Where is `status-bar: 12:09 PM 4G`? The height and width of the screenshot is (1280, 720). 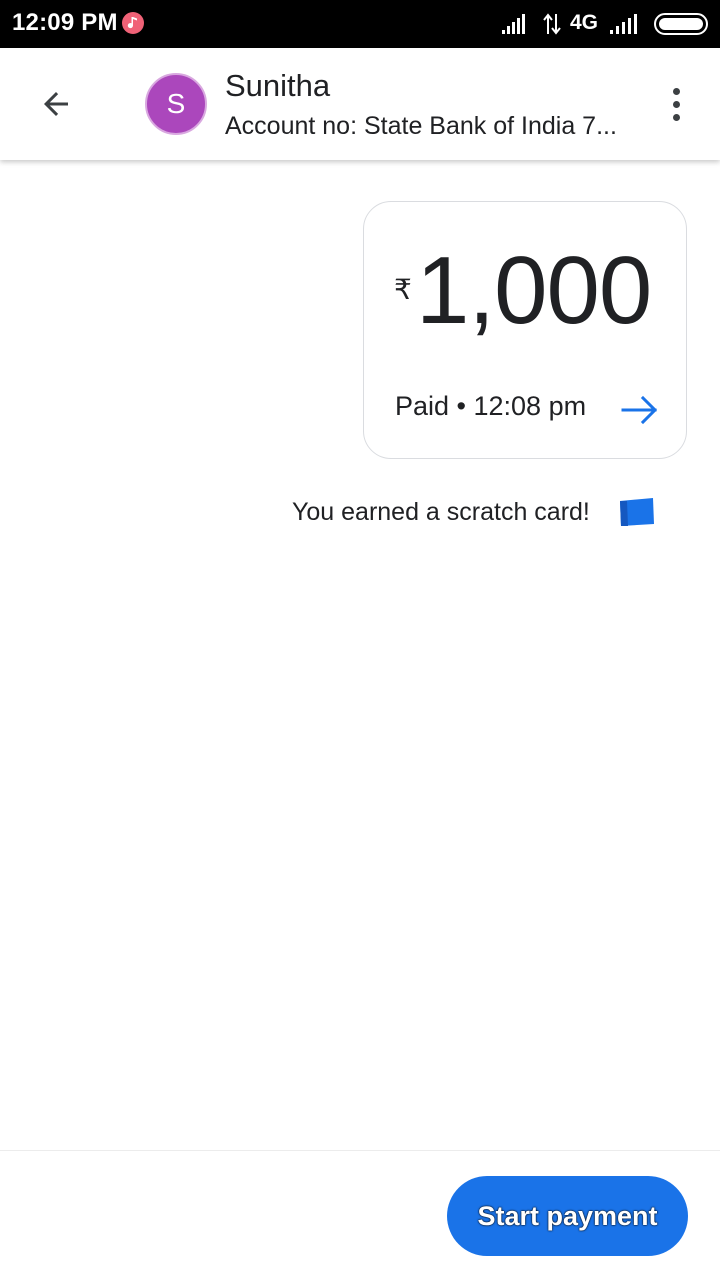
status-bar: 12:09 PM 4G is located at coordinates (360, 24).